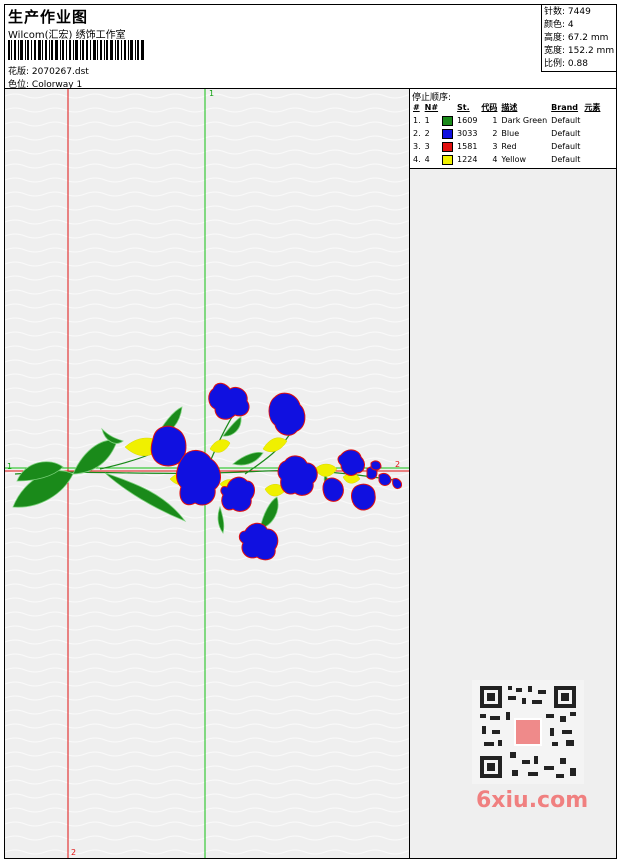 This screenshot has height=861, width=620. Describe the element at coordinates (532, 800) in the screenshot. I see `watermark: 6xiu.com` at that location.